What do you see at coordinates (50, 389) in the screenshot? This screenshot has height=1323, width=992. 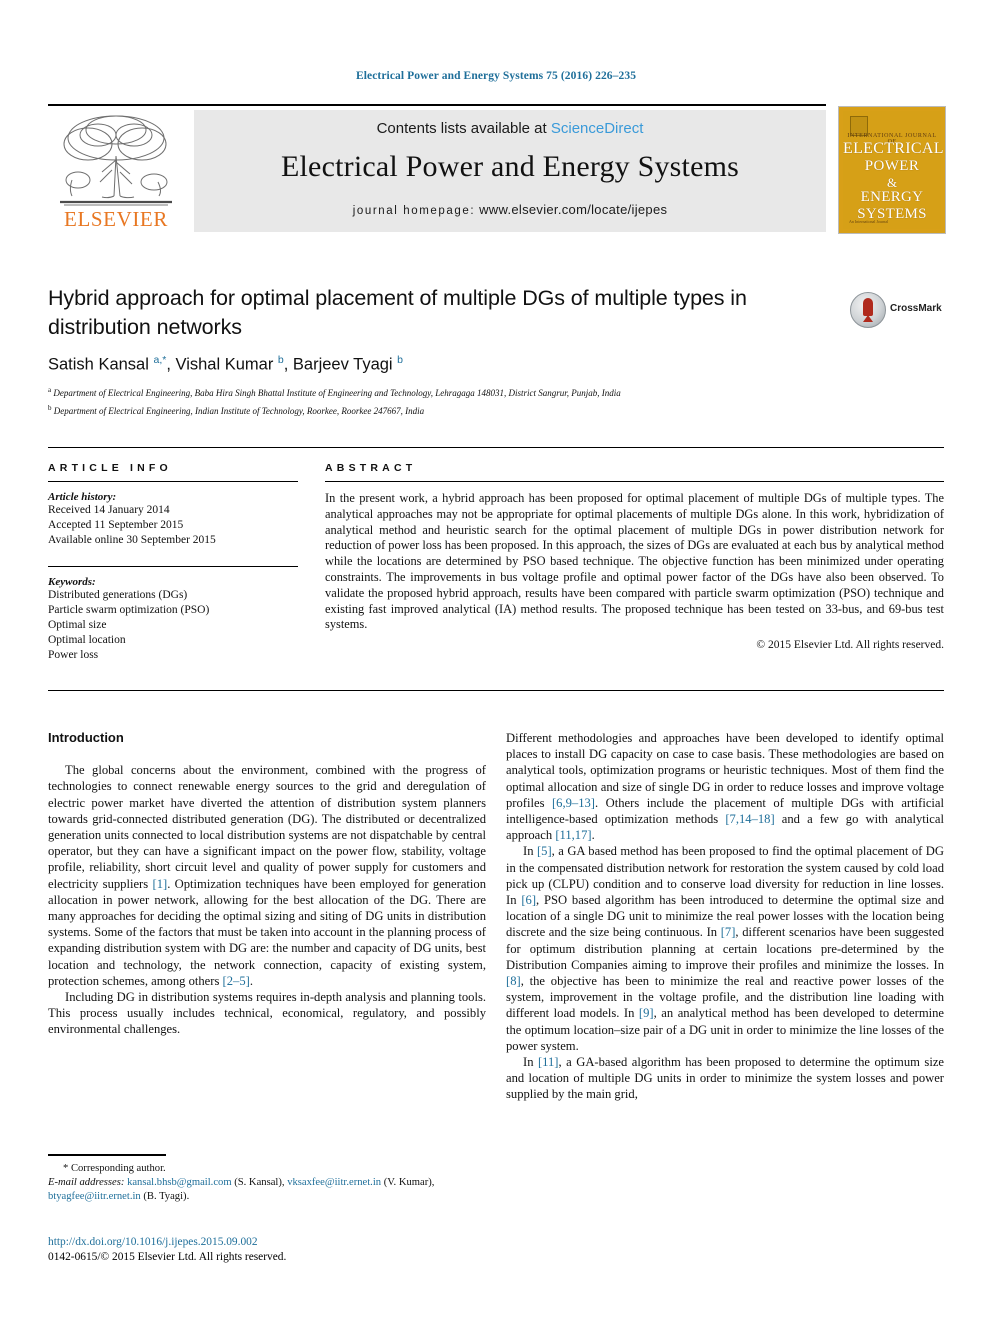 I see `affiliation-marker-a: a` at bounding box center [50, 389].